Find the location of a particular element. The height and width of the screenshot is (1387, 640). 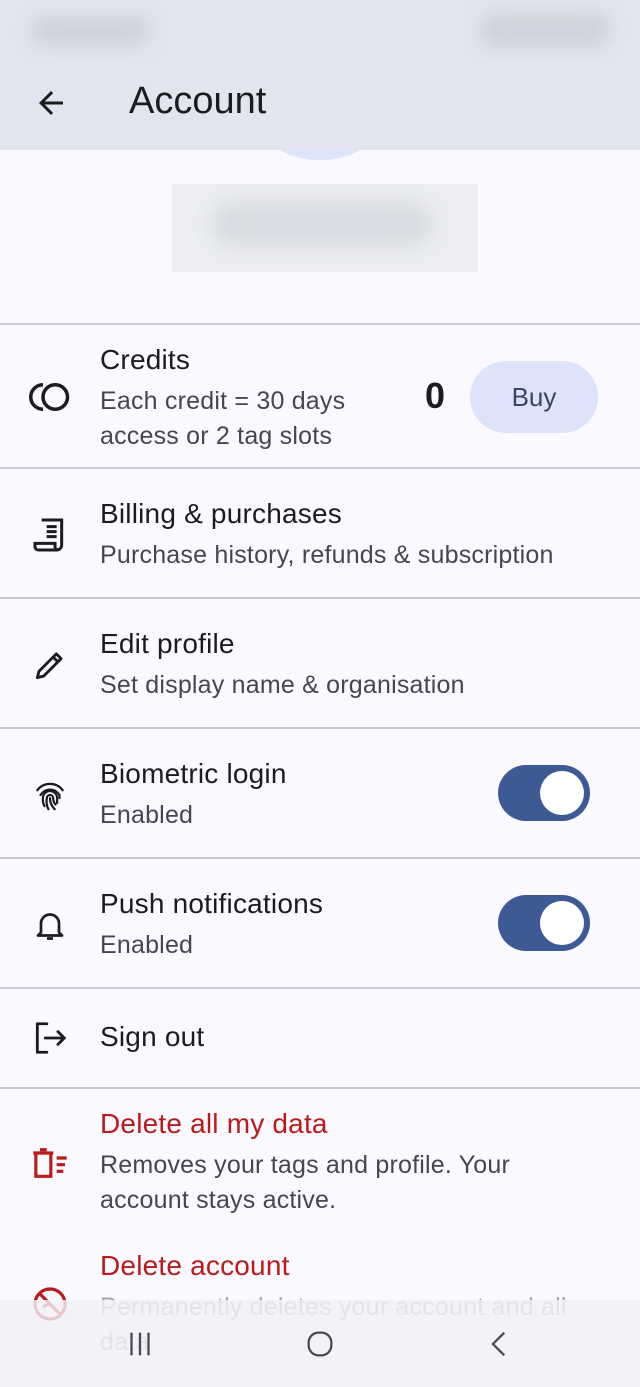

delete-sweep-icon is located at coordinates (50, 1163).